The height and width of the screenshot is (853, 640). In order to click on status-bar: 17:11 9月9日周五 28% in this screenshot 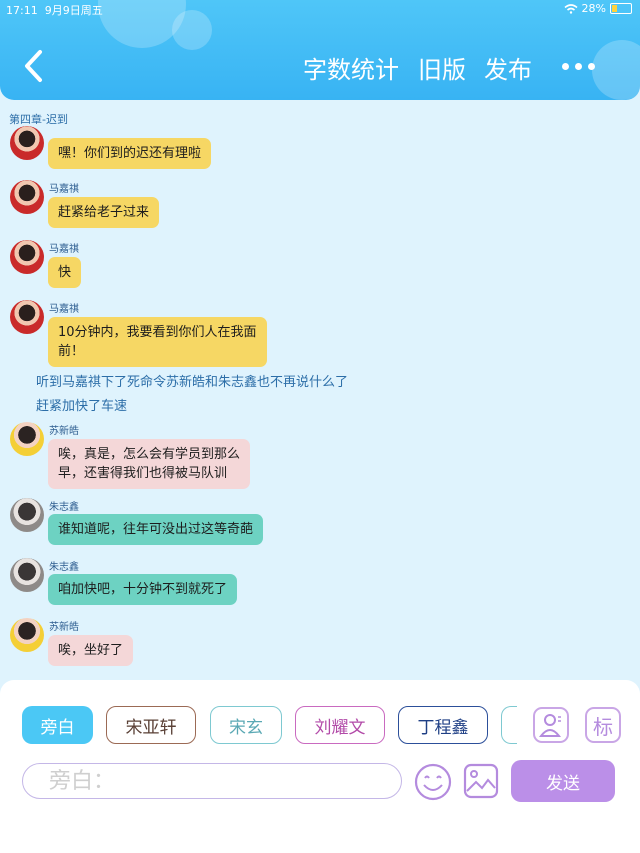, I will do `click(320, 9)`.